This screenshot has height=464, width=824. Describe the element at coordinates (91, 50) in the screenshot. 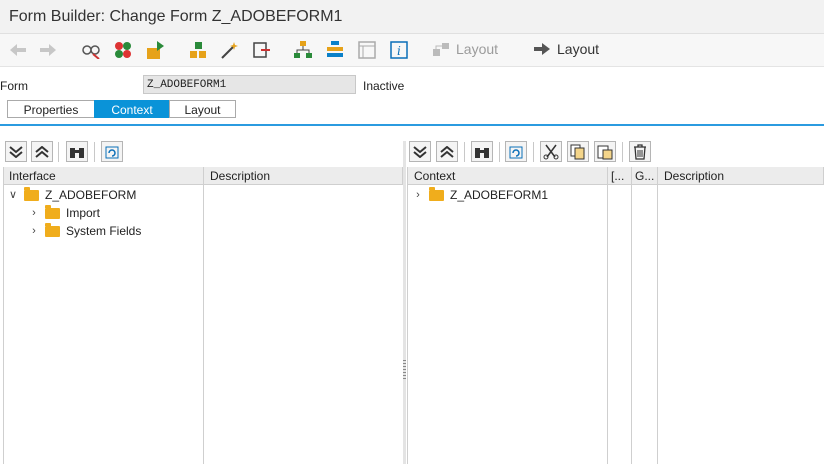

I see `display-change-icon` at that location.